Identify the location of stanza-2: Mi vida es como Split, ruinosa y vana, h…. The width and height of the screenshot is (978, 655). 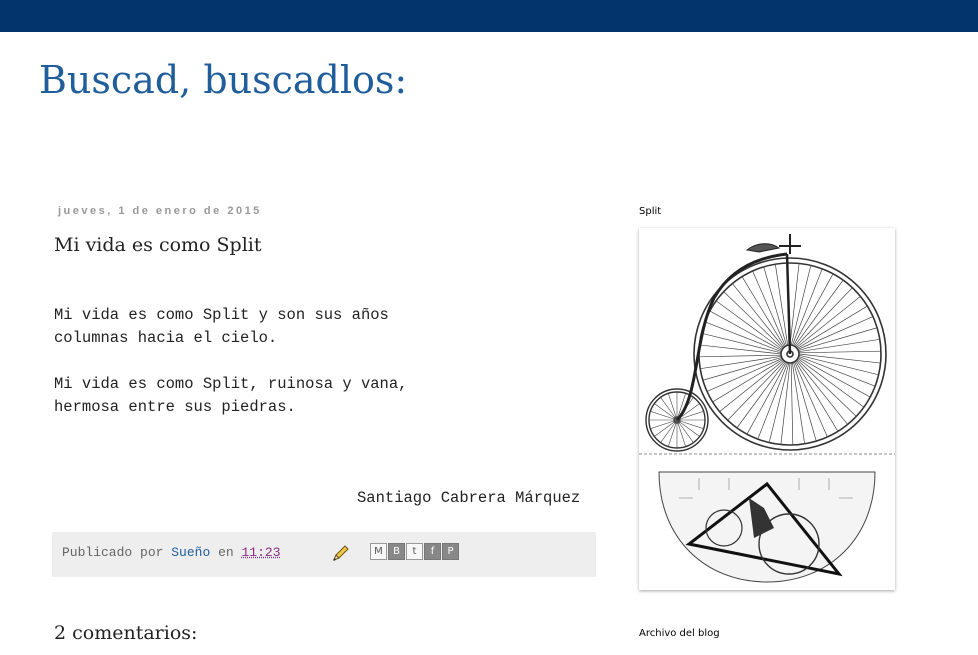
(326, 396).